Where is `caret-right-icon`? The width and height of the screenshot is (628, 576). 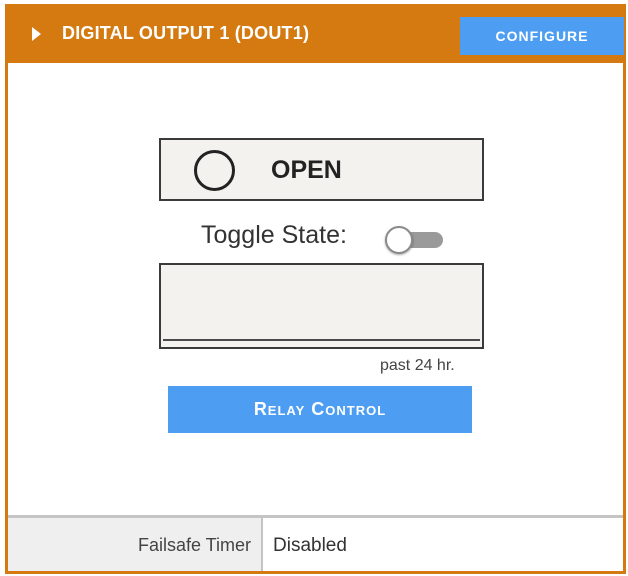 caret-right-icon is located at coordinates (36, 34).